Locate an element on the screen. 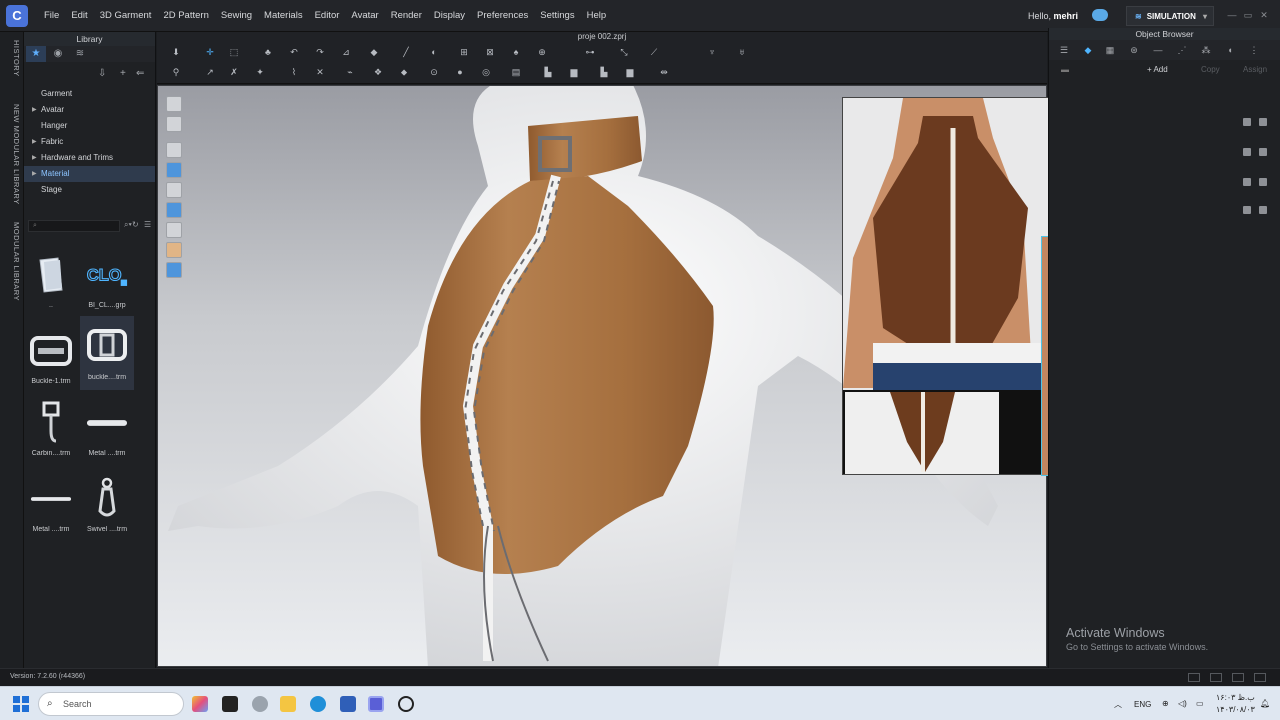 The height and width of the screenshot is (720, 1280). list-view-icon: ☰ is located at coordinates (147, 224).